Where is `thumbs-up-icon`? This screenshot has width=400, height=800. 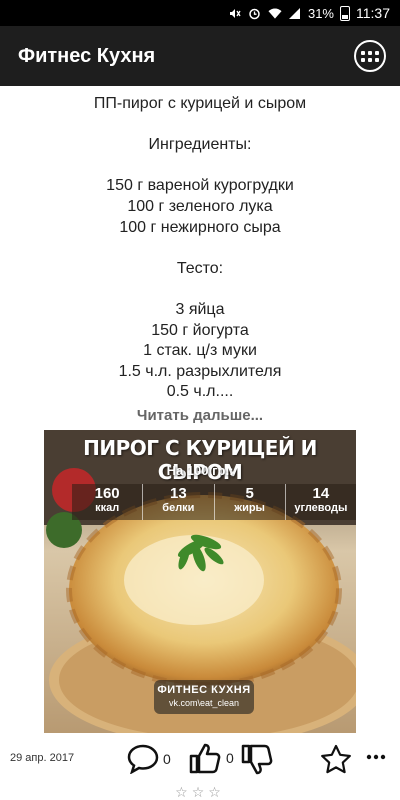
thumbs-up-icon is located at coordinates (205, 758).